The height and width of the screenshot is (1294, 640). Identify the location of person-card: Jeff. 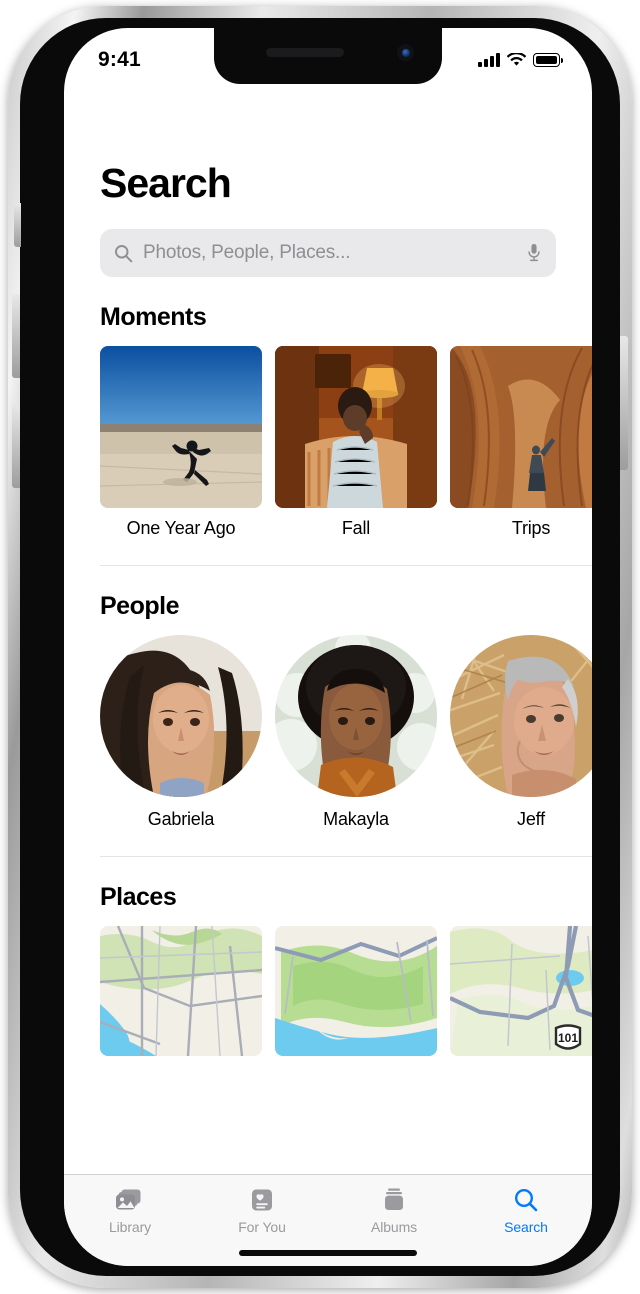
(521, 732).